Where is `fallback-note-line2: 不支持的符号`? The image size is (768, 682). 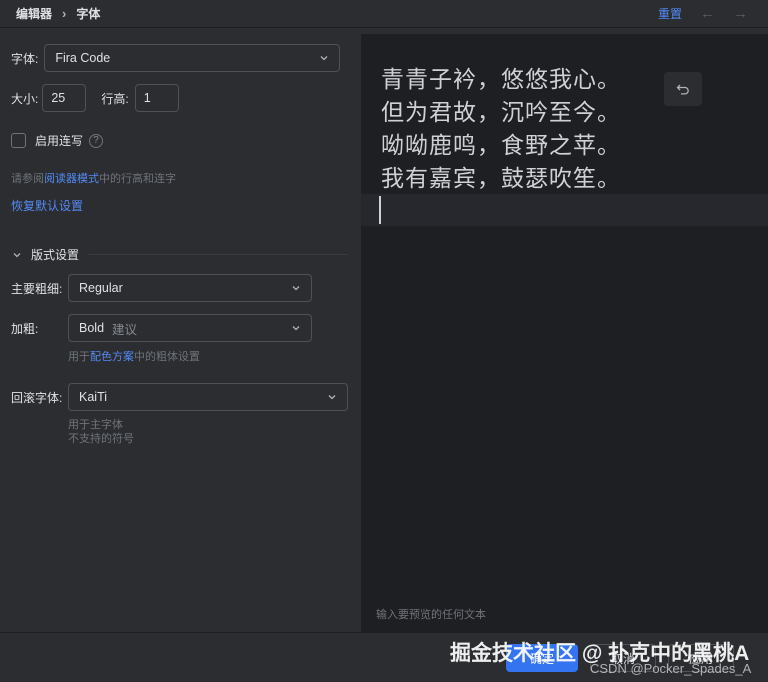 fallback-note-line2: 不支持的符号 is located at coordinates (101, 439).